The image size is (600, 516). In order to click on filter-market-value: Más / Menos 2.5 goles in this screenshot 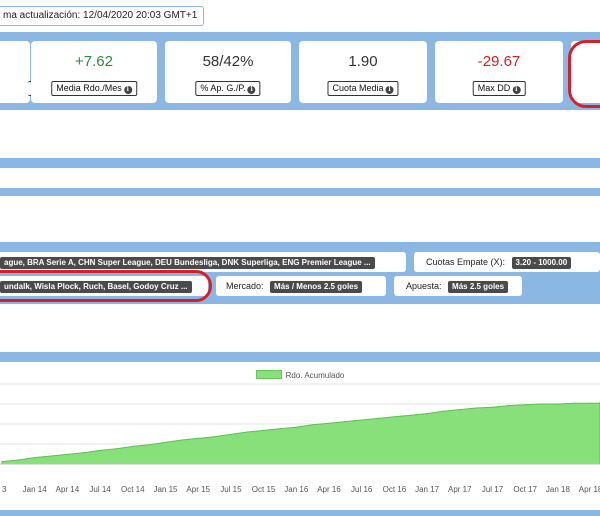, I will do `click(316, 287)`.